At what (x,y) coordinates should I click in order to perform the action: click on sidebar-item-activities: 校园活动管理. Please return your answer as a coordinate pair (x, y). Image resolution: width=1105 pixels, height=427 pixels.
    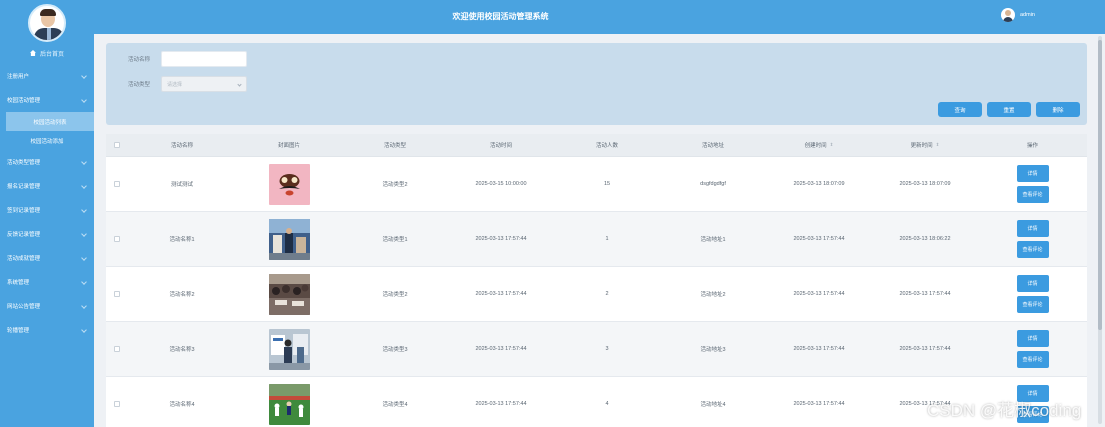
    Looking at the image, I should click on (47, 100).